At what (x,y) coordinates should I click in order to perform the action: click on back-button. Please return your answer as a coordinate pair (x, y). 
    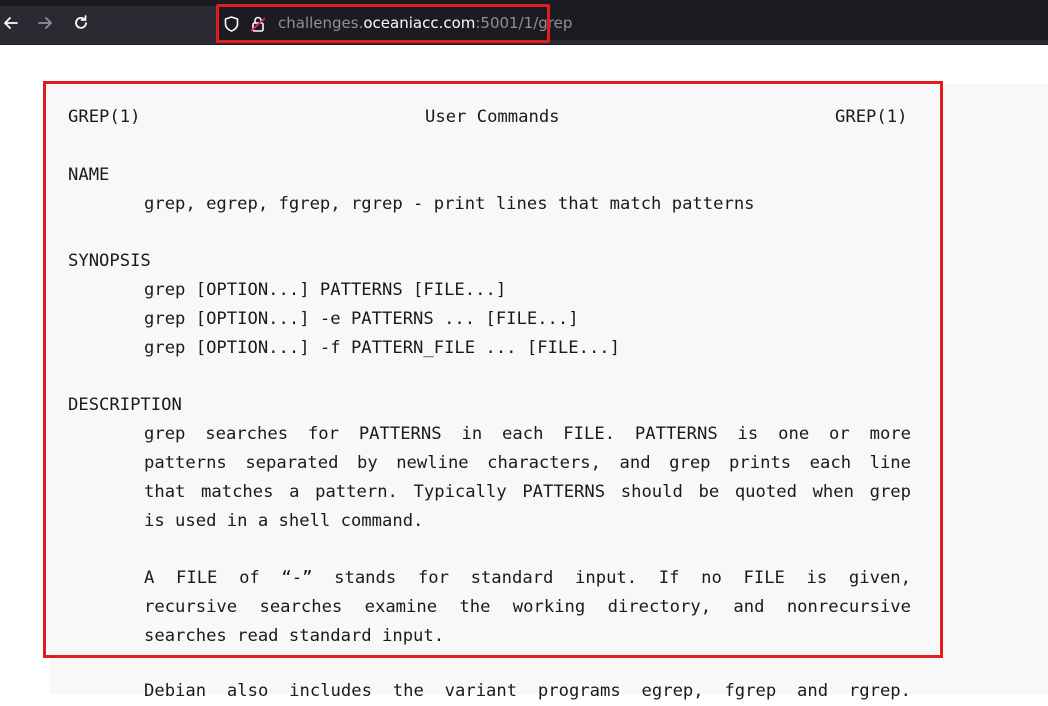
    Looking at the image, I should click on (11, 23).